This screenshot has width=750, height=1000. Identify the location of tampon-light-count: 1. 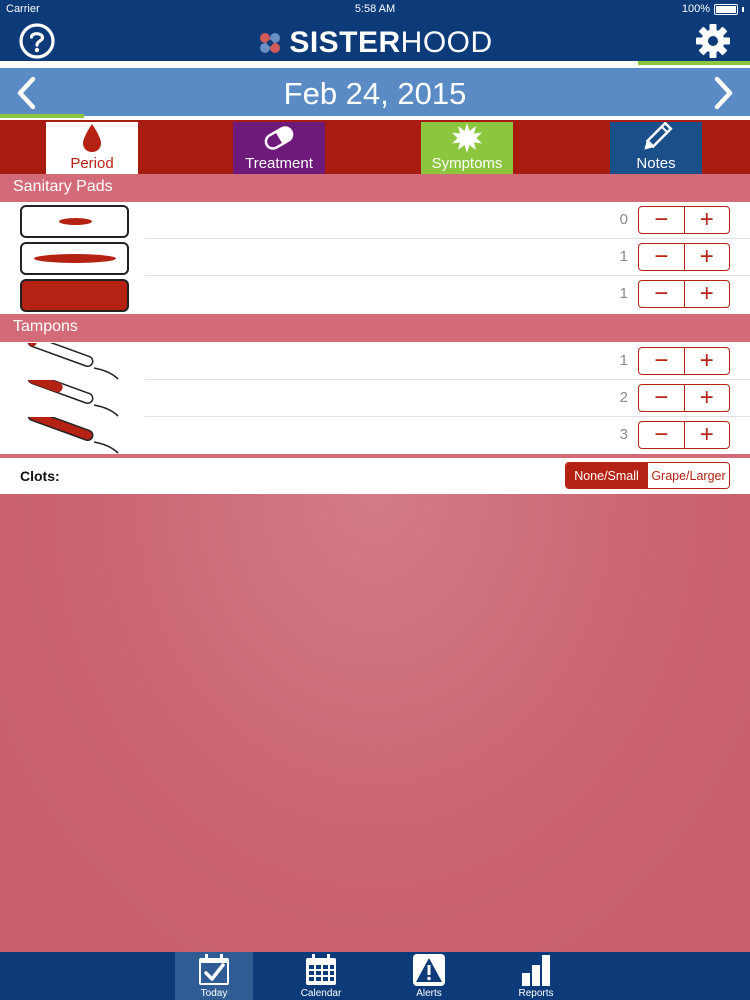
(623, 360).